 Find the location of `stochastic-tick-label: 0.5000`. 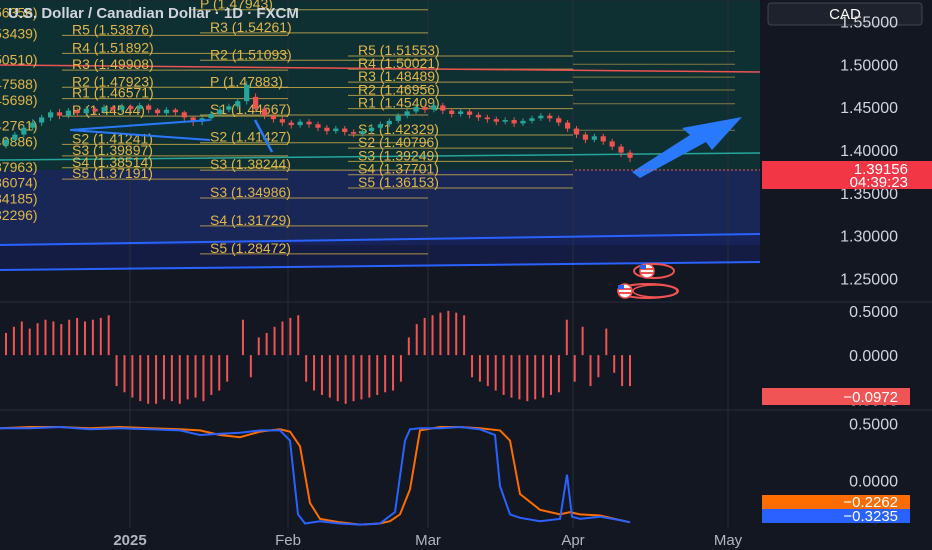

stochastic-tick-label: 0.5000 is located at coordinates (873, 425).